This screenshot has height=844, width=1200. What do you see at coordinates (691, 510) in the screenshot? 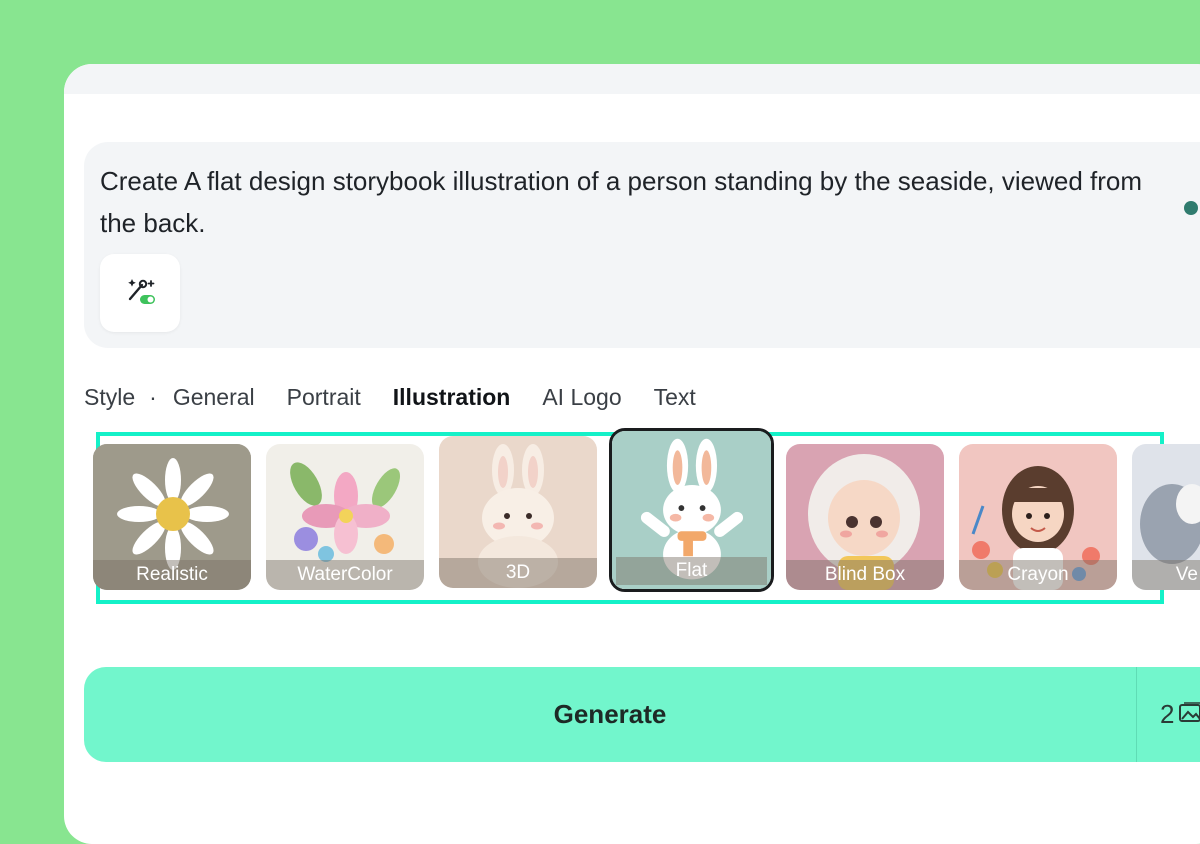
I see `style-flat: Flat` at bounding box center [691, 510].